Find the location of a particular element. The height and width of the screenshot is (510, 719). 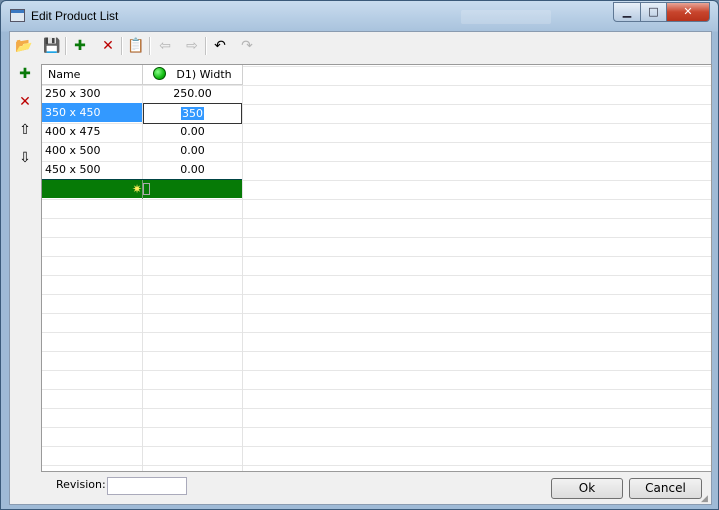

column-header-label: Name is located at coordinates (64, 74).